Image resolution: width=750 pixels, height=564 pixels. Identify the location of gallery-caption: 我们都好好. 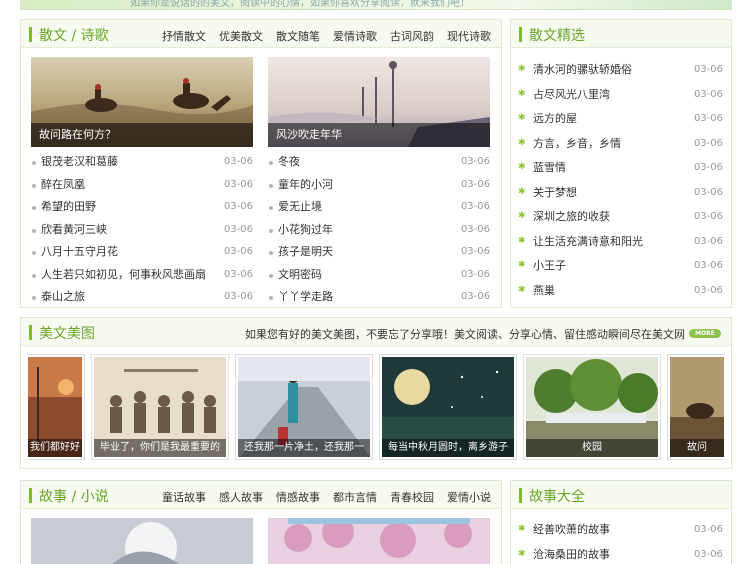
(55, 448).